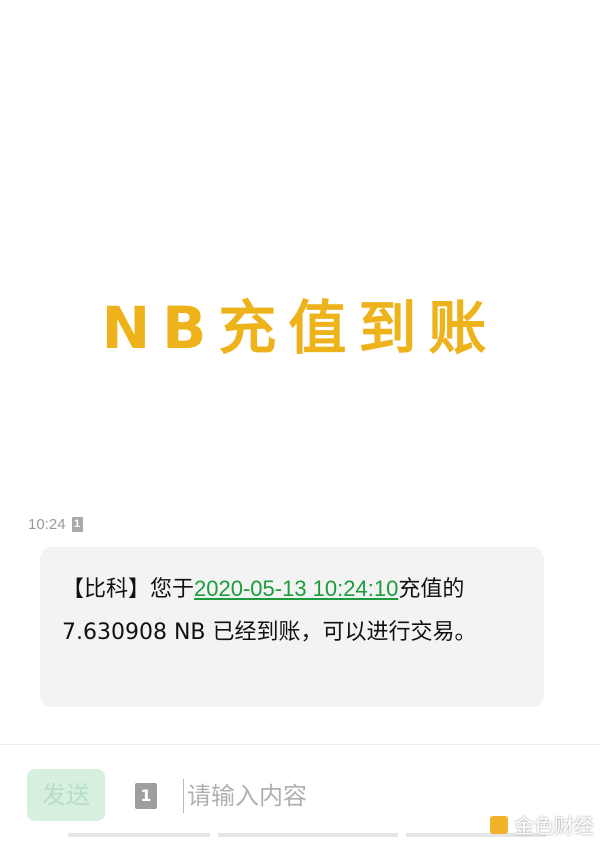  I want to click on message-meta: 10:24 1, so click(55, 524).